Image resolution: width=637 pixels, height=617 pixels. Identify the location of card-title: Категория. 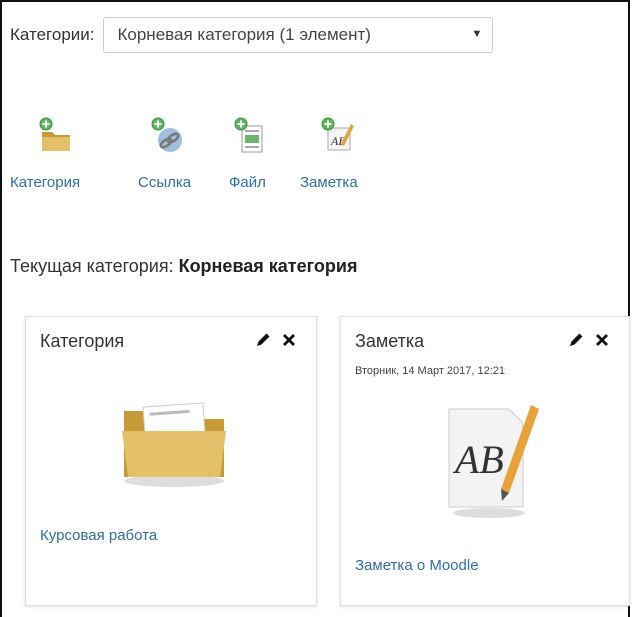
(82, 341).